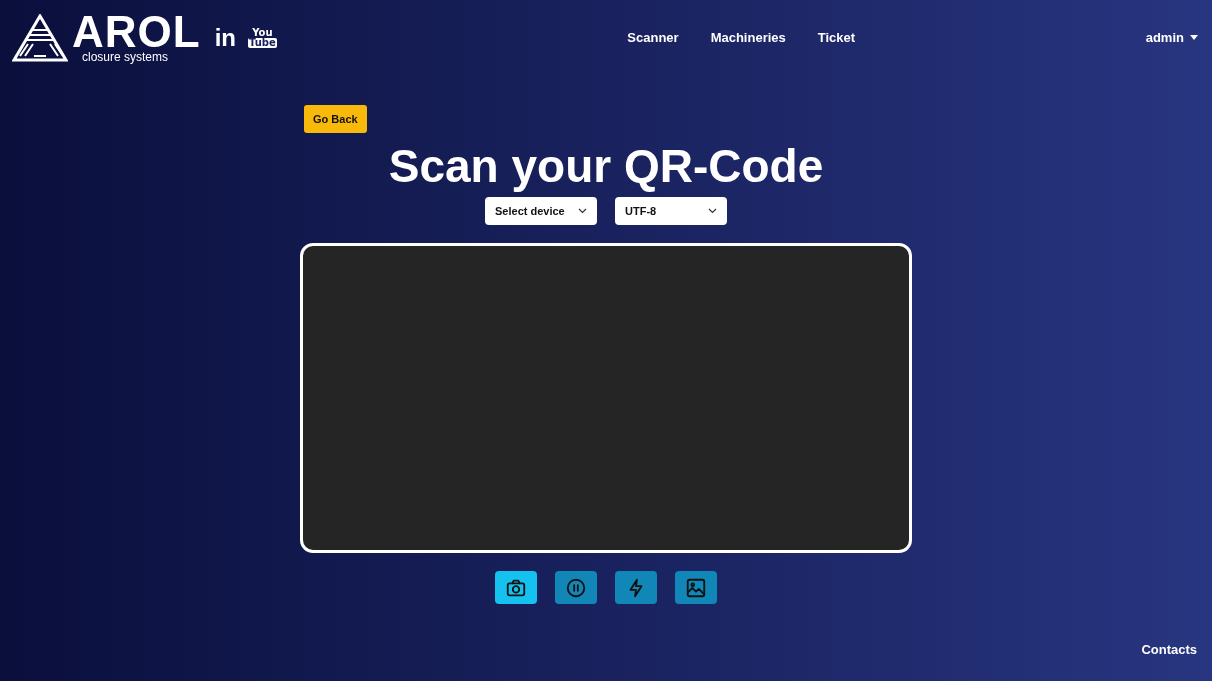 The height and width of the screenshot is (681, 1212). I want to click on flash-button, so click(636, 587).